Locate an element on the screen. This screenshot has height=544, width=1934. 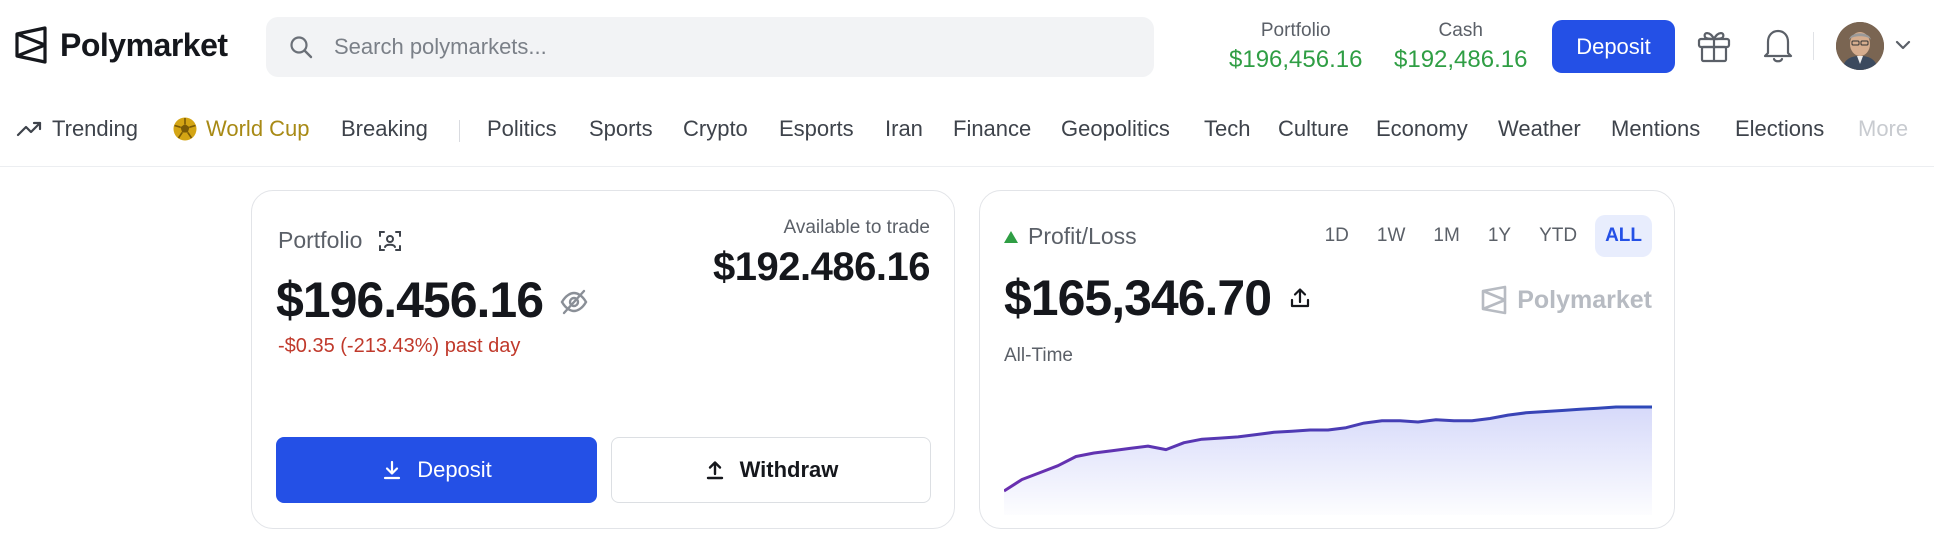
nav-weather: Weather is located at coordinates (1539, 129).